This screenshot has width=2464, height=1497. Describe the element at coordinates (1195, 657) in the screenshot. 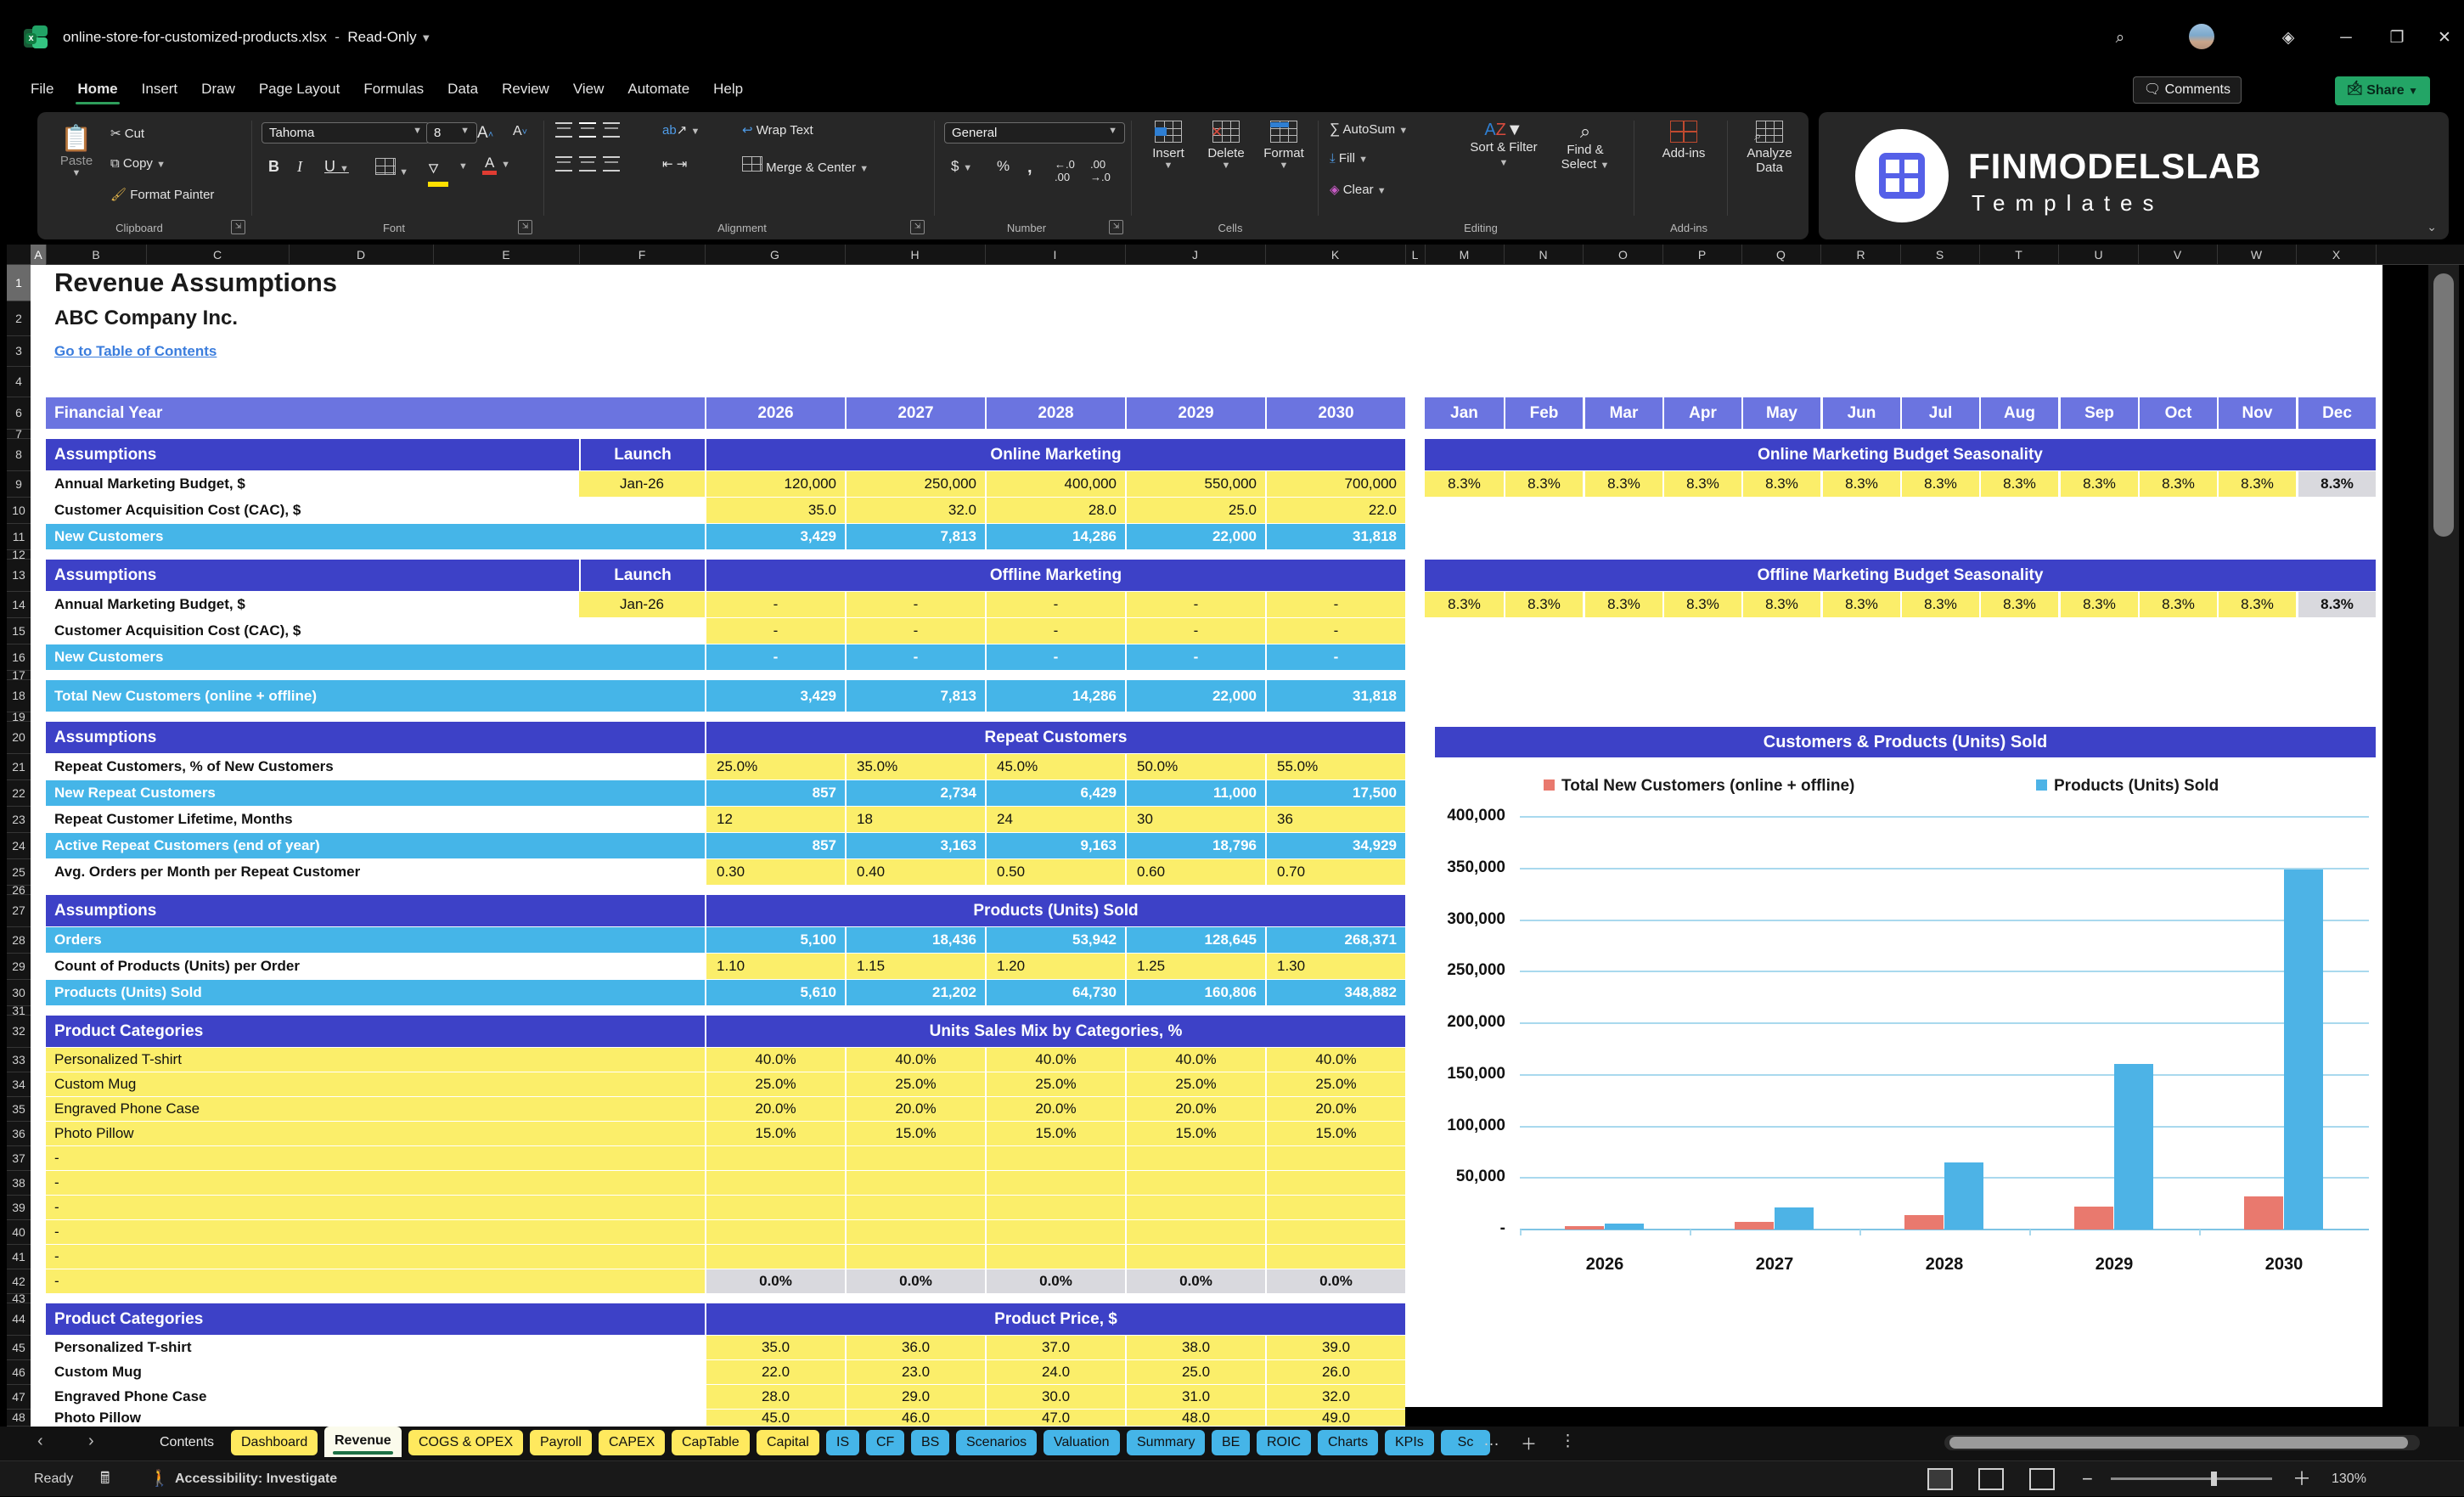

I see `offline-newcust-3: -` at that location.